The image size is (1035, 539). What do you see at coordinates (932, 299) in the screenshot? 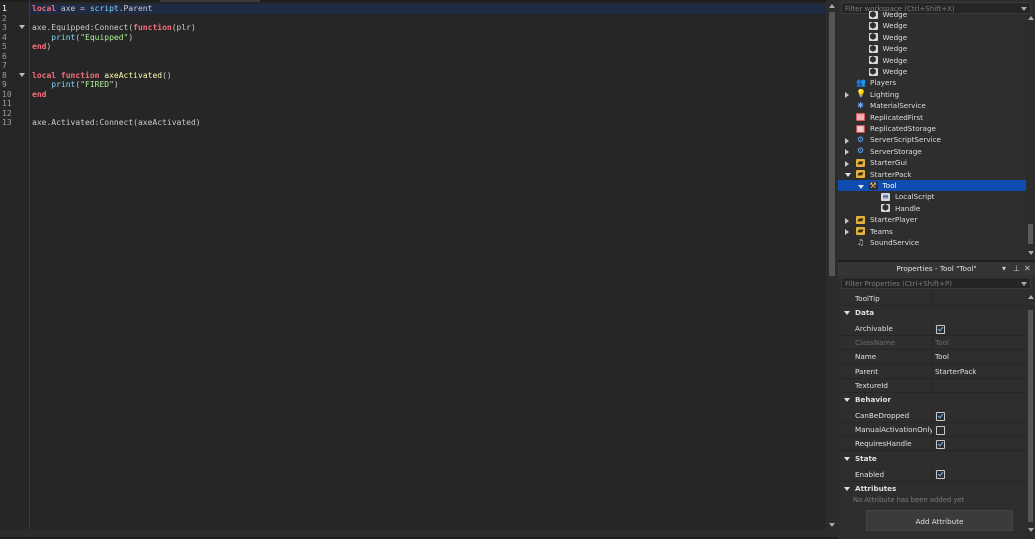
I see `property-row: ToolTip` at bounding box center [932, 299].